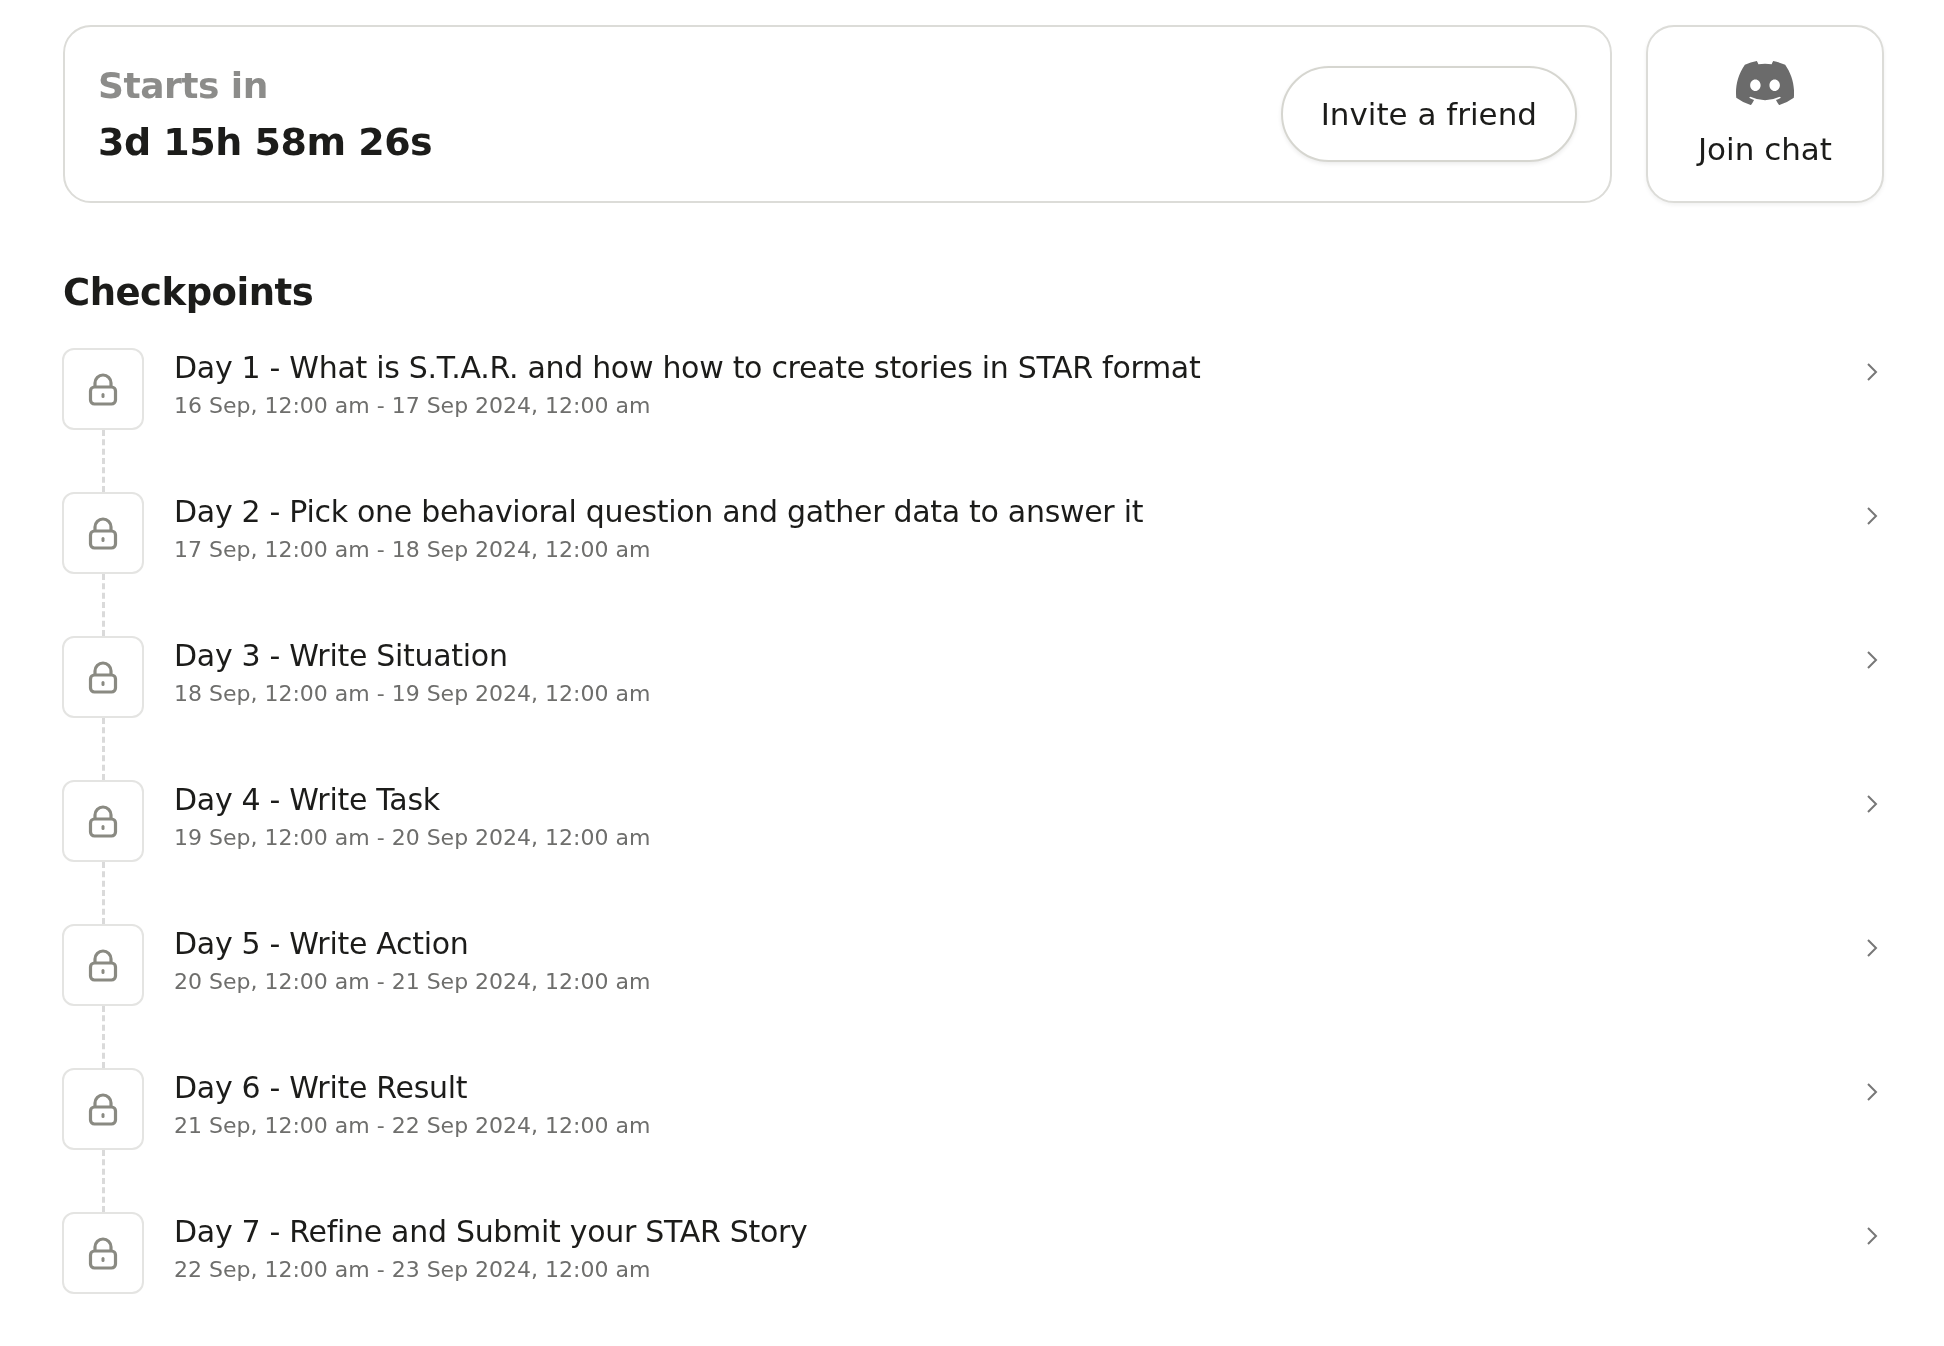  Describe the element at coordinates (1428, 114) in the screenshot. I see `invite-button: Invite a friend` at that location.